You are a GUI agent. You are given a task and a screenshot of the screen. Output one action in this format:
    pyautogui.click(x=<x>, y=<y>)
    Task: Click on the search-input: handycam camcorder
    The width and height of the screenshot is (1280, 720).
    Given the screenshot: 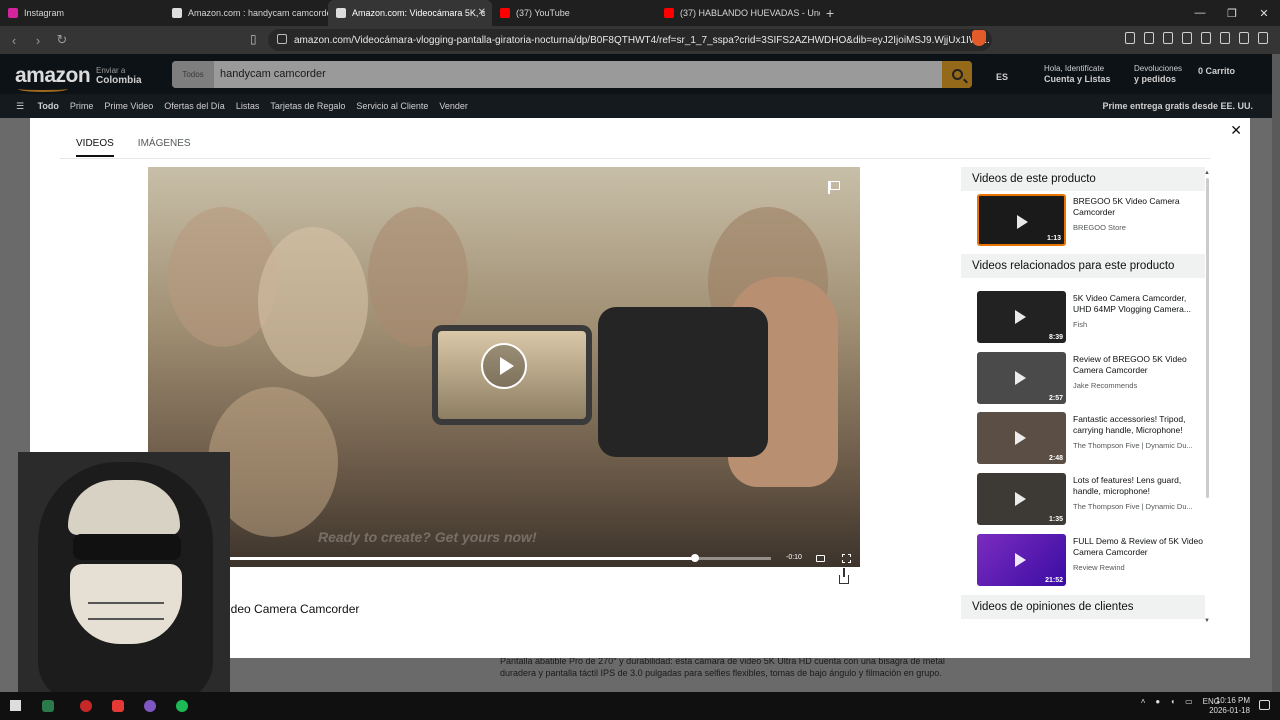 What is the action you would take?
    pyautogui.click(x=273, y=74)
    